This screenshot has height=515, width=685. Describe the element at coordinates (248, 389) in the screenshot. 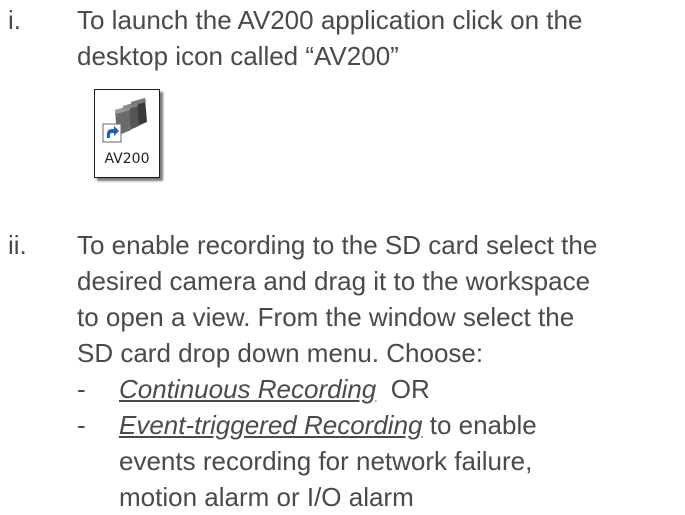

I see `option-continuous-recording-label: Continuous Recording` at that location.